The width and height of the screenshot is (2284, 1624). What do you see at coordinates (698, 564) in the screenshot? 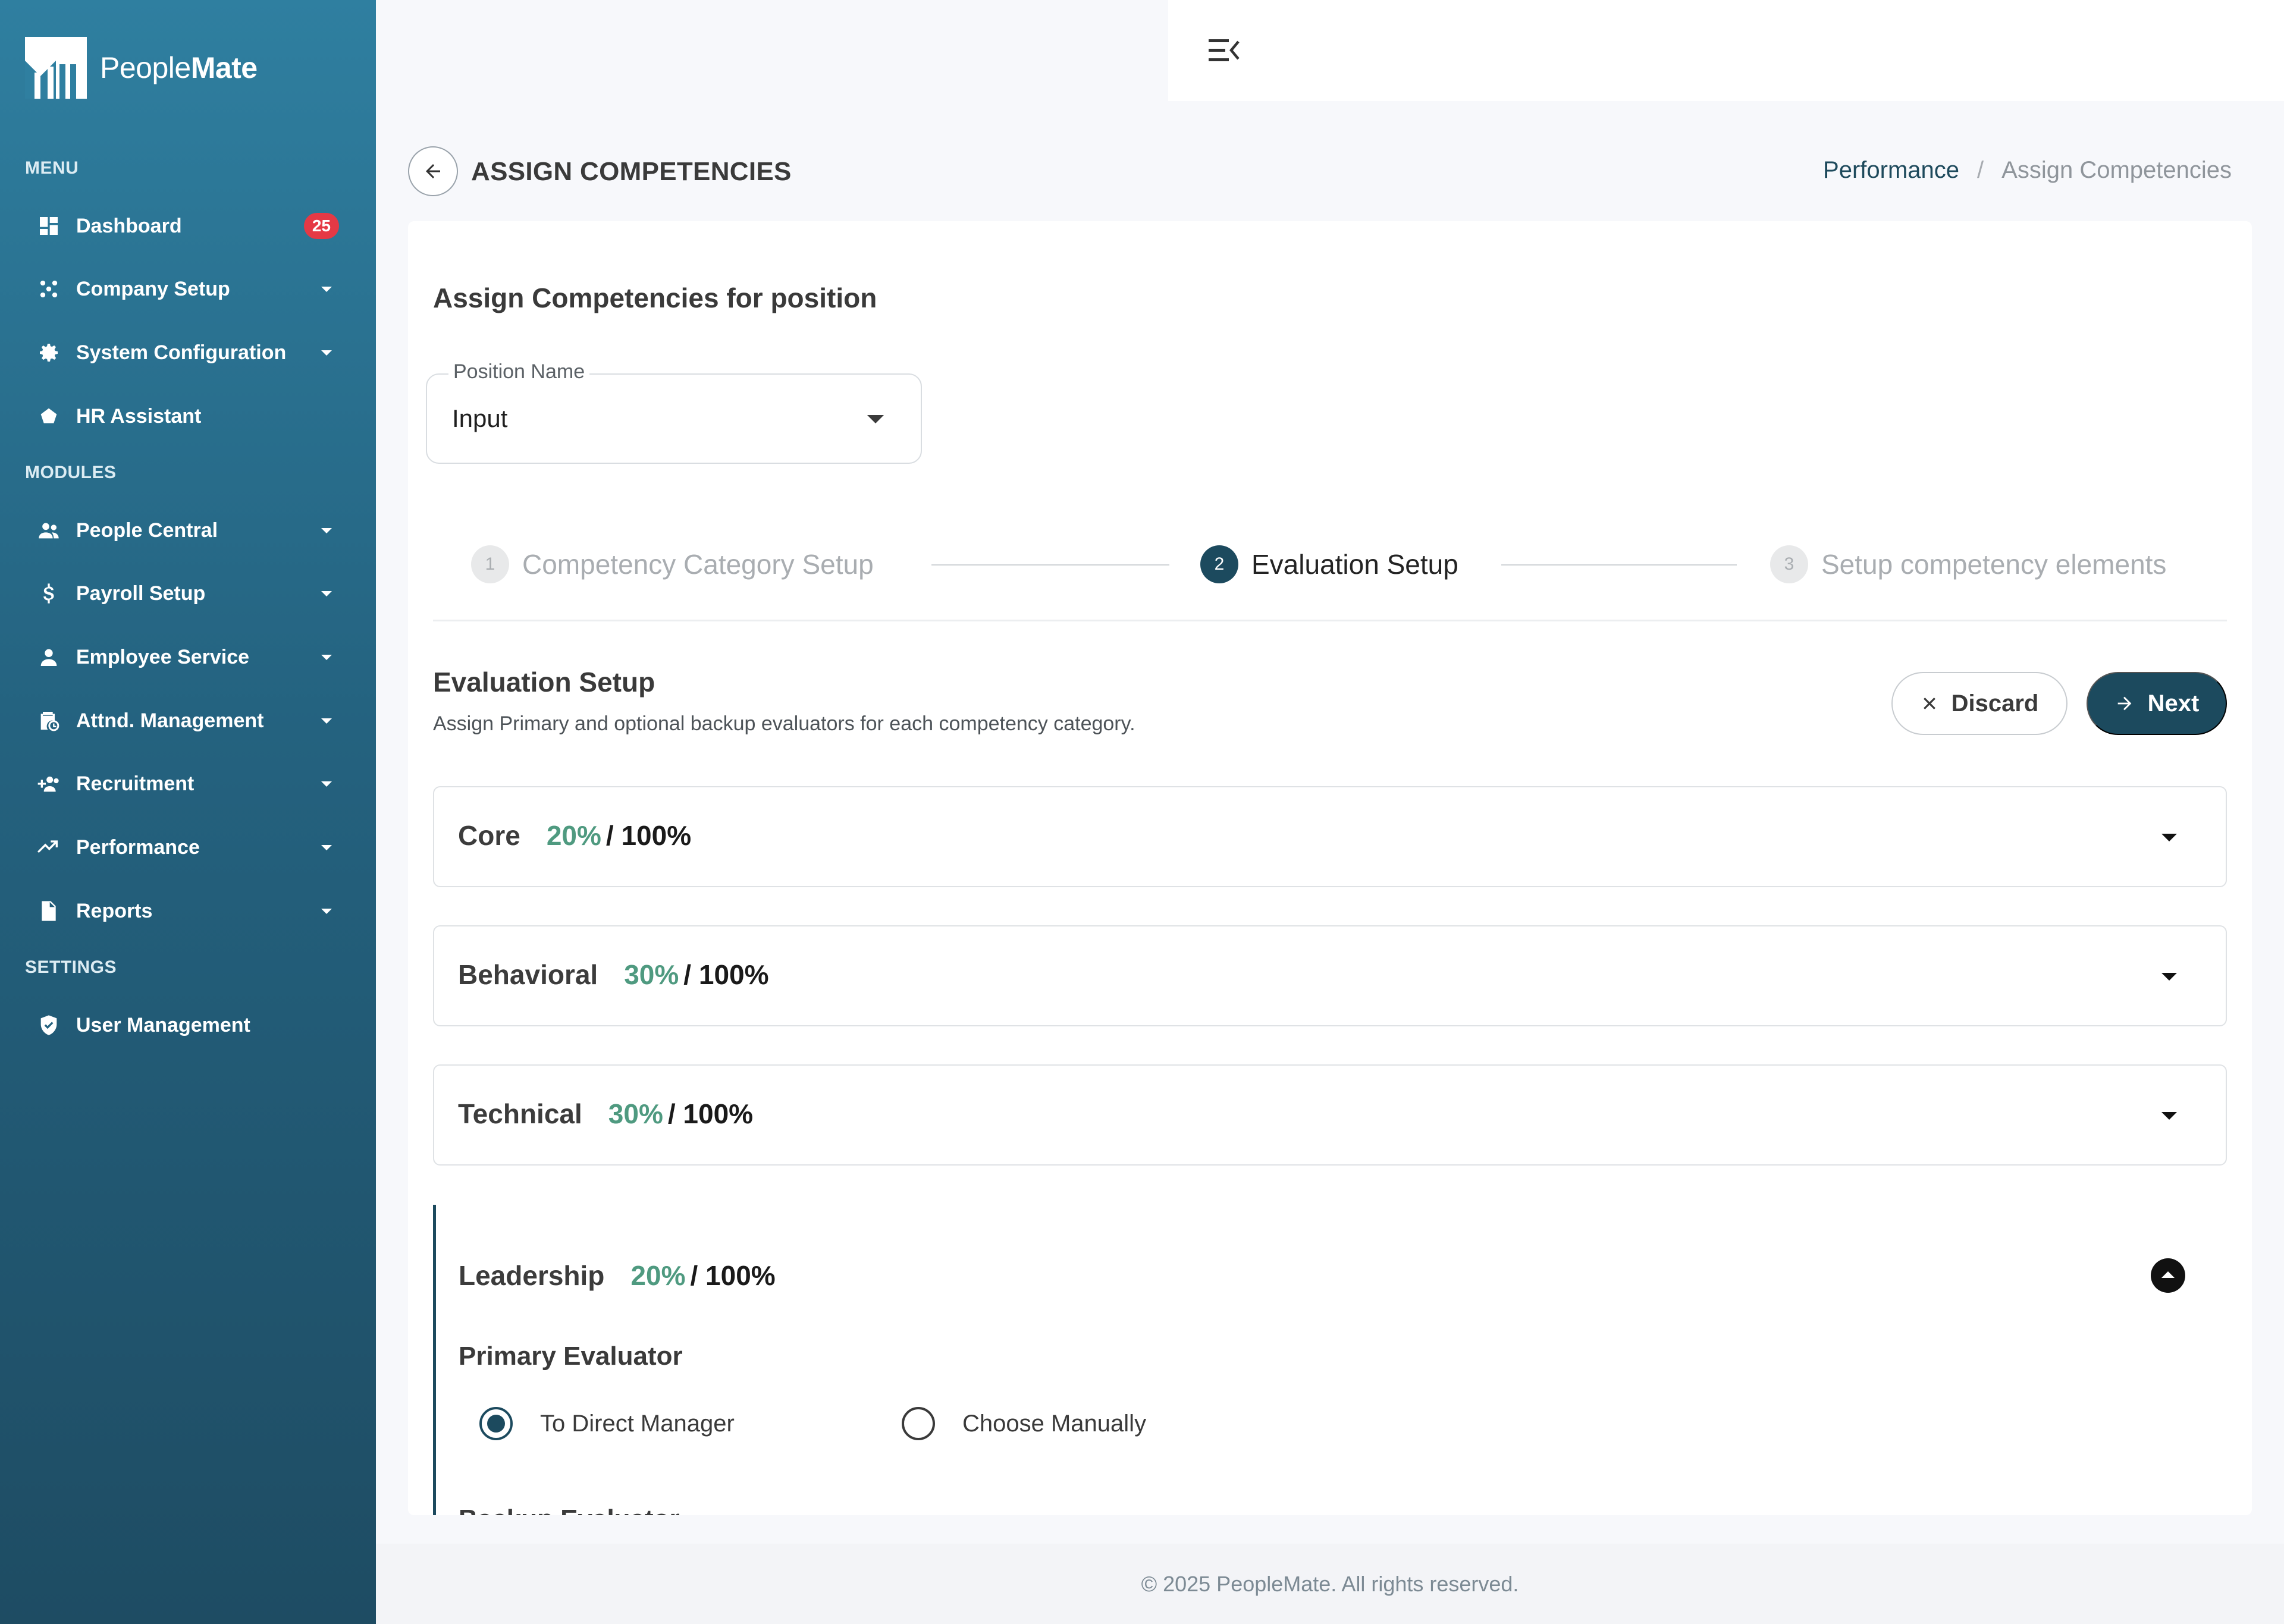
I see `step-label: Competency Category Setup` at bounding box center [698, 564].